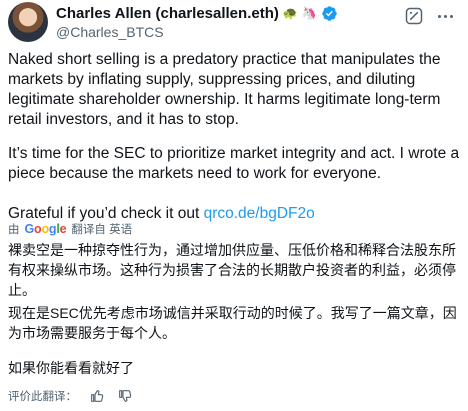 The height and width of the screenshot is (411, 468). I want to click on tweet-paragraph-3-text: Grateful if you’d check it out, so click(106, 213).